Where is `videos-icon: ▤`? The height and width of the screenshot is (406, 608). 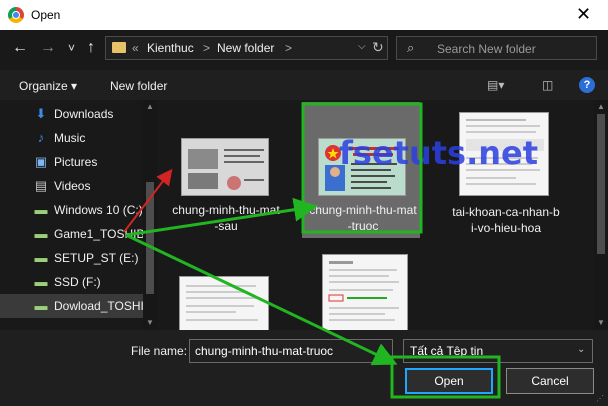
videos-icon: ▤ is located at coordinates (41, 185).